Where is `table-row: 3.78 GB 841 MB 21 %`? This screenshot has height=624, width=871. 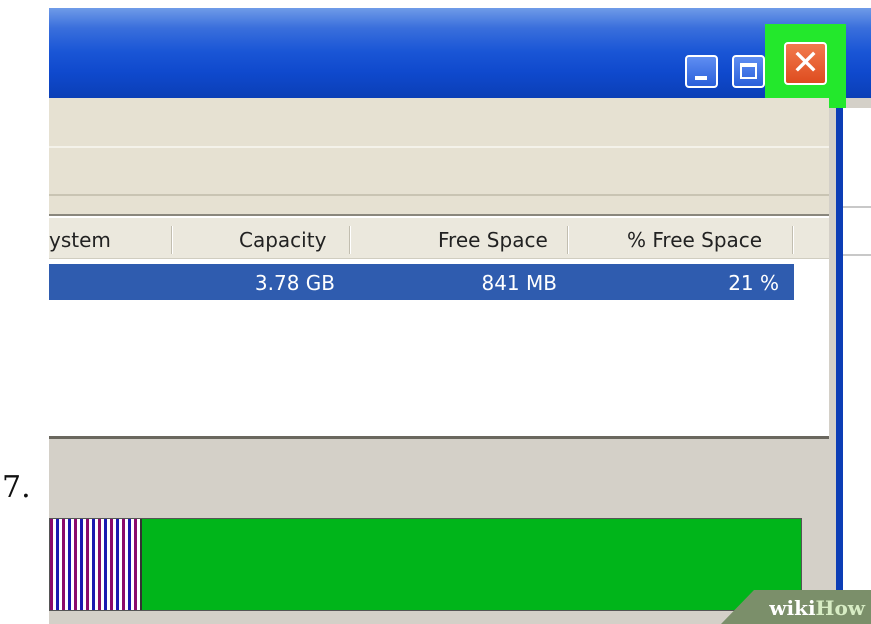 table-row: 3.78 GB 841 MB 21 % is located at coordinates (421, 282).